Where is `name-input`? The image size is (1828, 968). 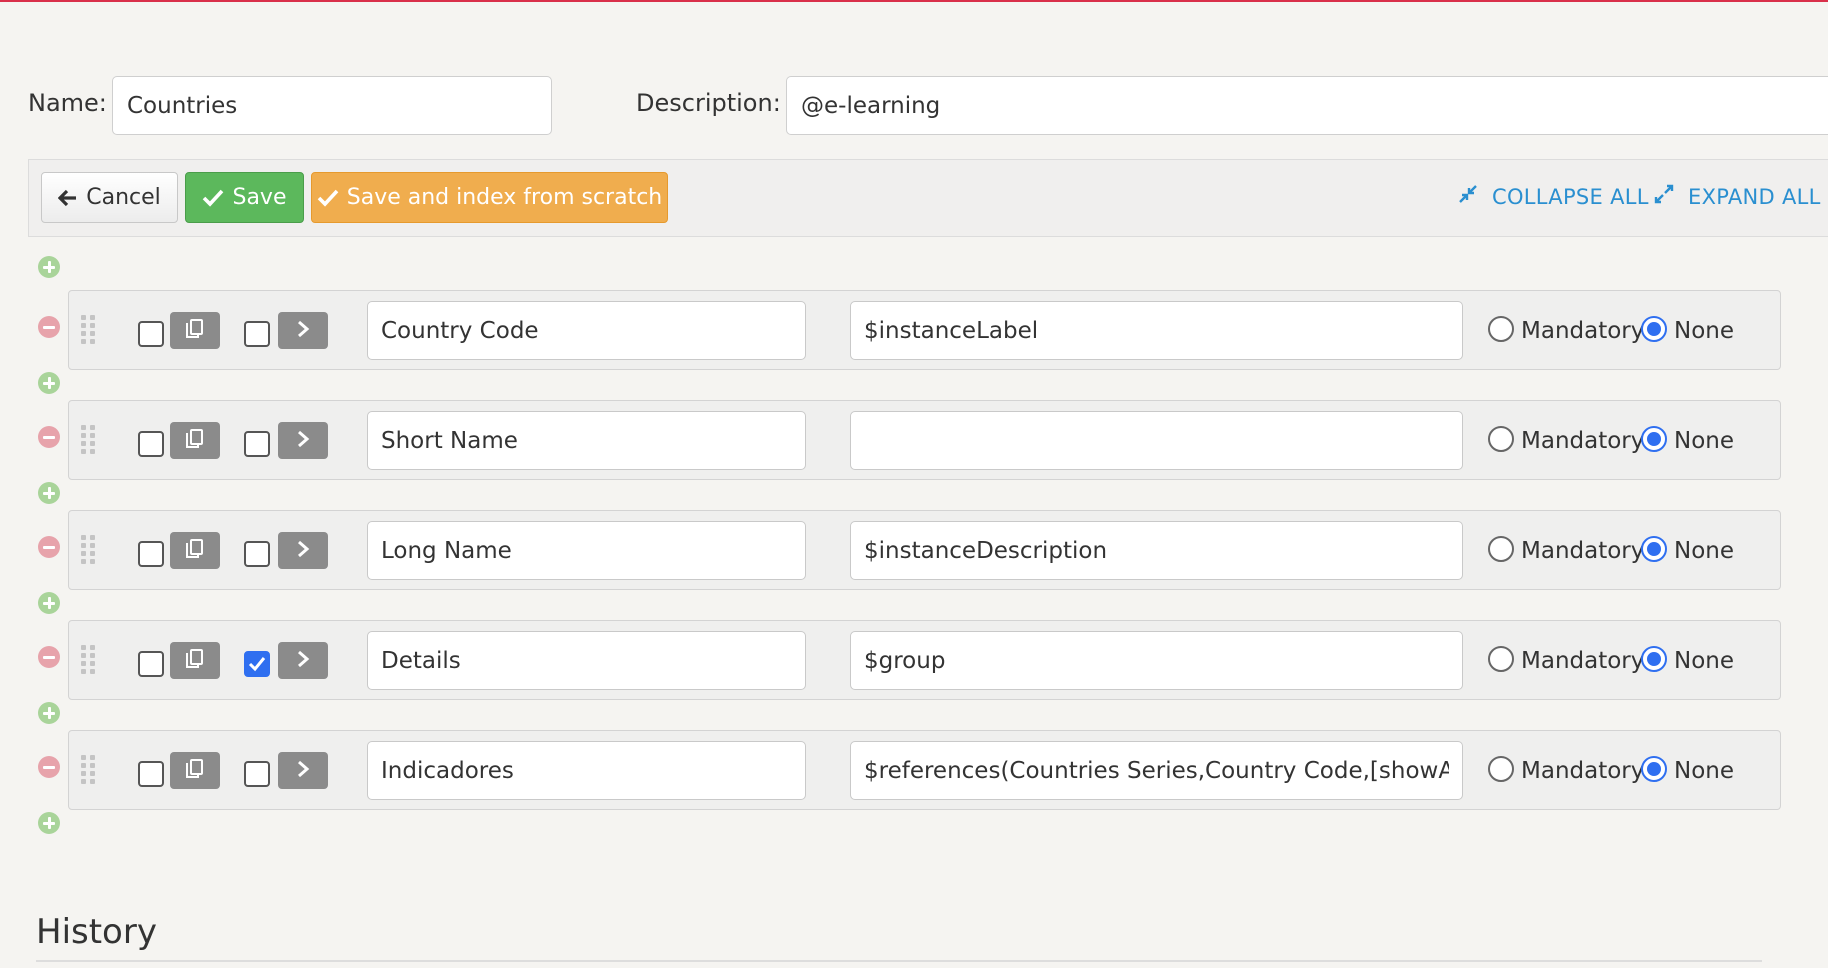 name-input is located at coordinates (332, 105).